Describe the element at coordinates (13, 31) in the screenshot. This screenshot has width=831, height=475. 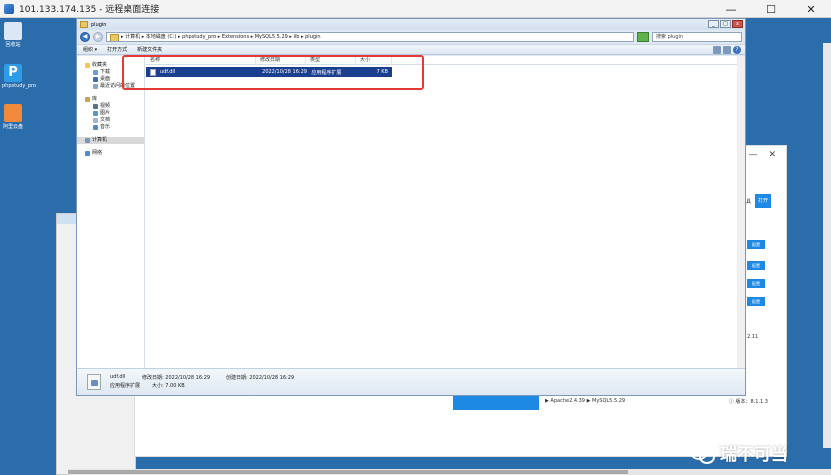
I see `recycle-bin-icon` at that location.